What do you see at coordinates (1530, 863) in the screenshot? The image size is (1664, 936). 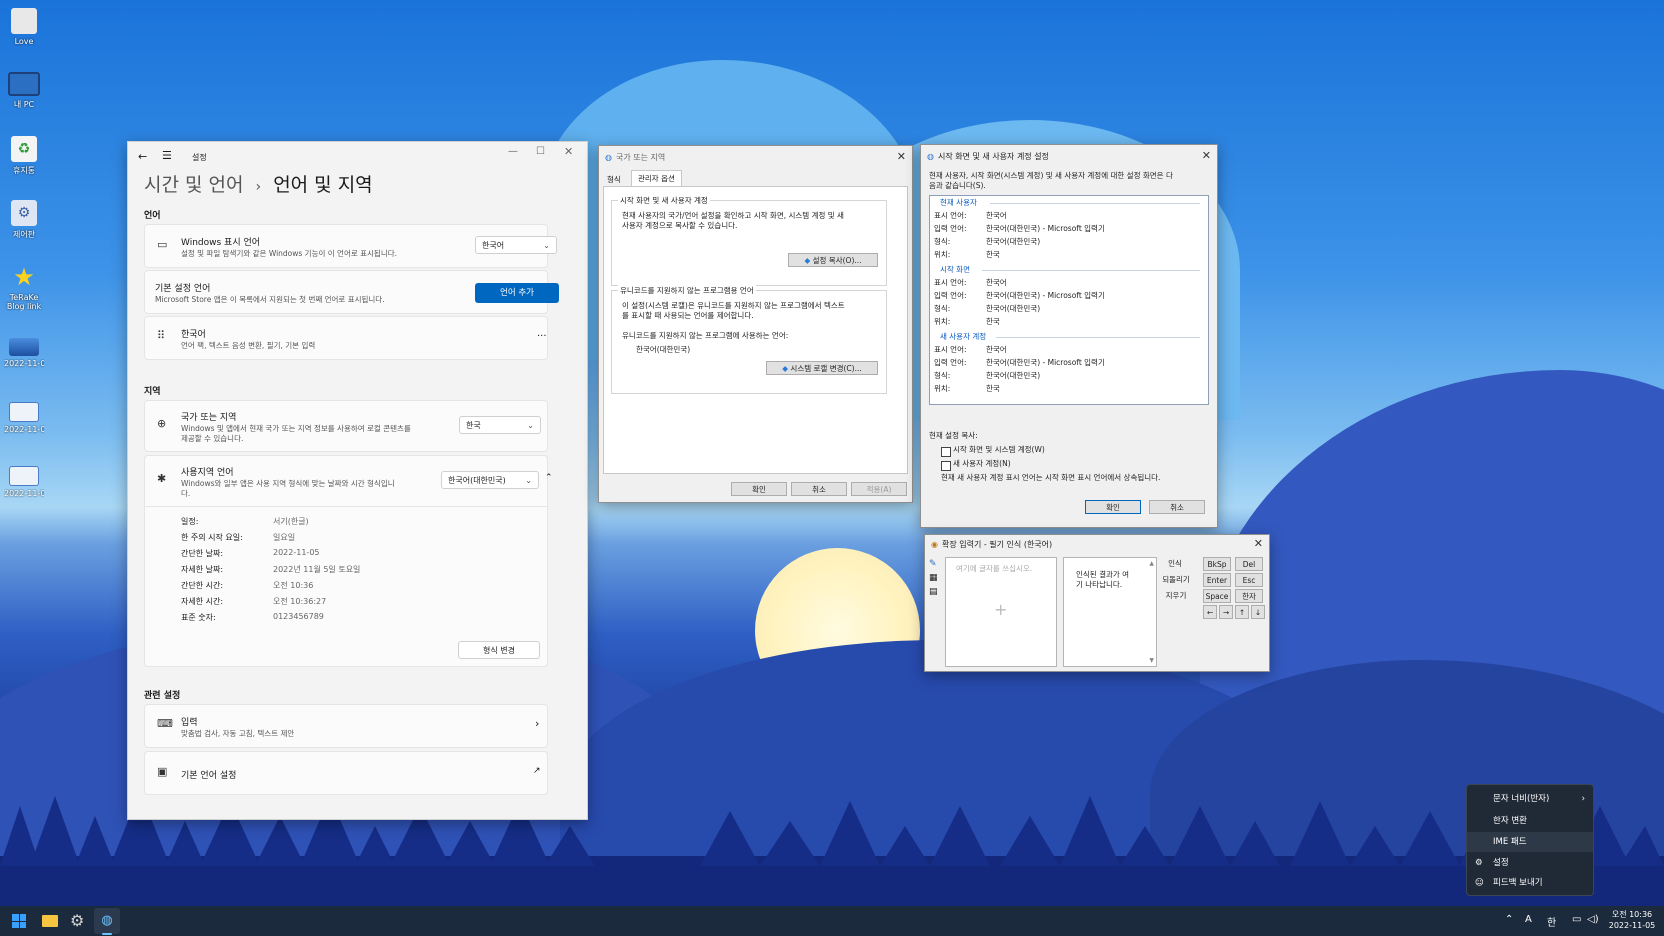 I see `menu-item-settings: ⚙ 설정` at bounding box center [1530, 863].